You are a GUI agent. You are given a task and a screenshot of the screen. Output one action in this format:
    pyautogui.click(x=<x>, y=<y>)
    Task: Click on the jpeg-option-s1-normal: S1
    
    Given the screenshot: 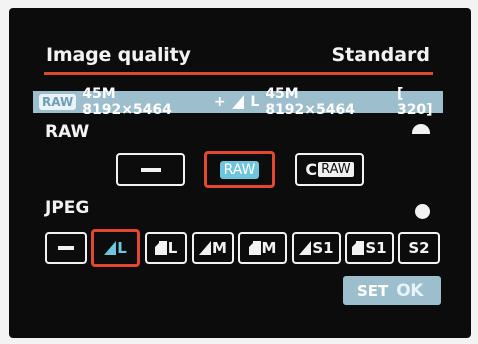 What is the action you would take?
    pyautogui.click(x=369, y=248)
    